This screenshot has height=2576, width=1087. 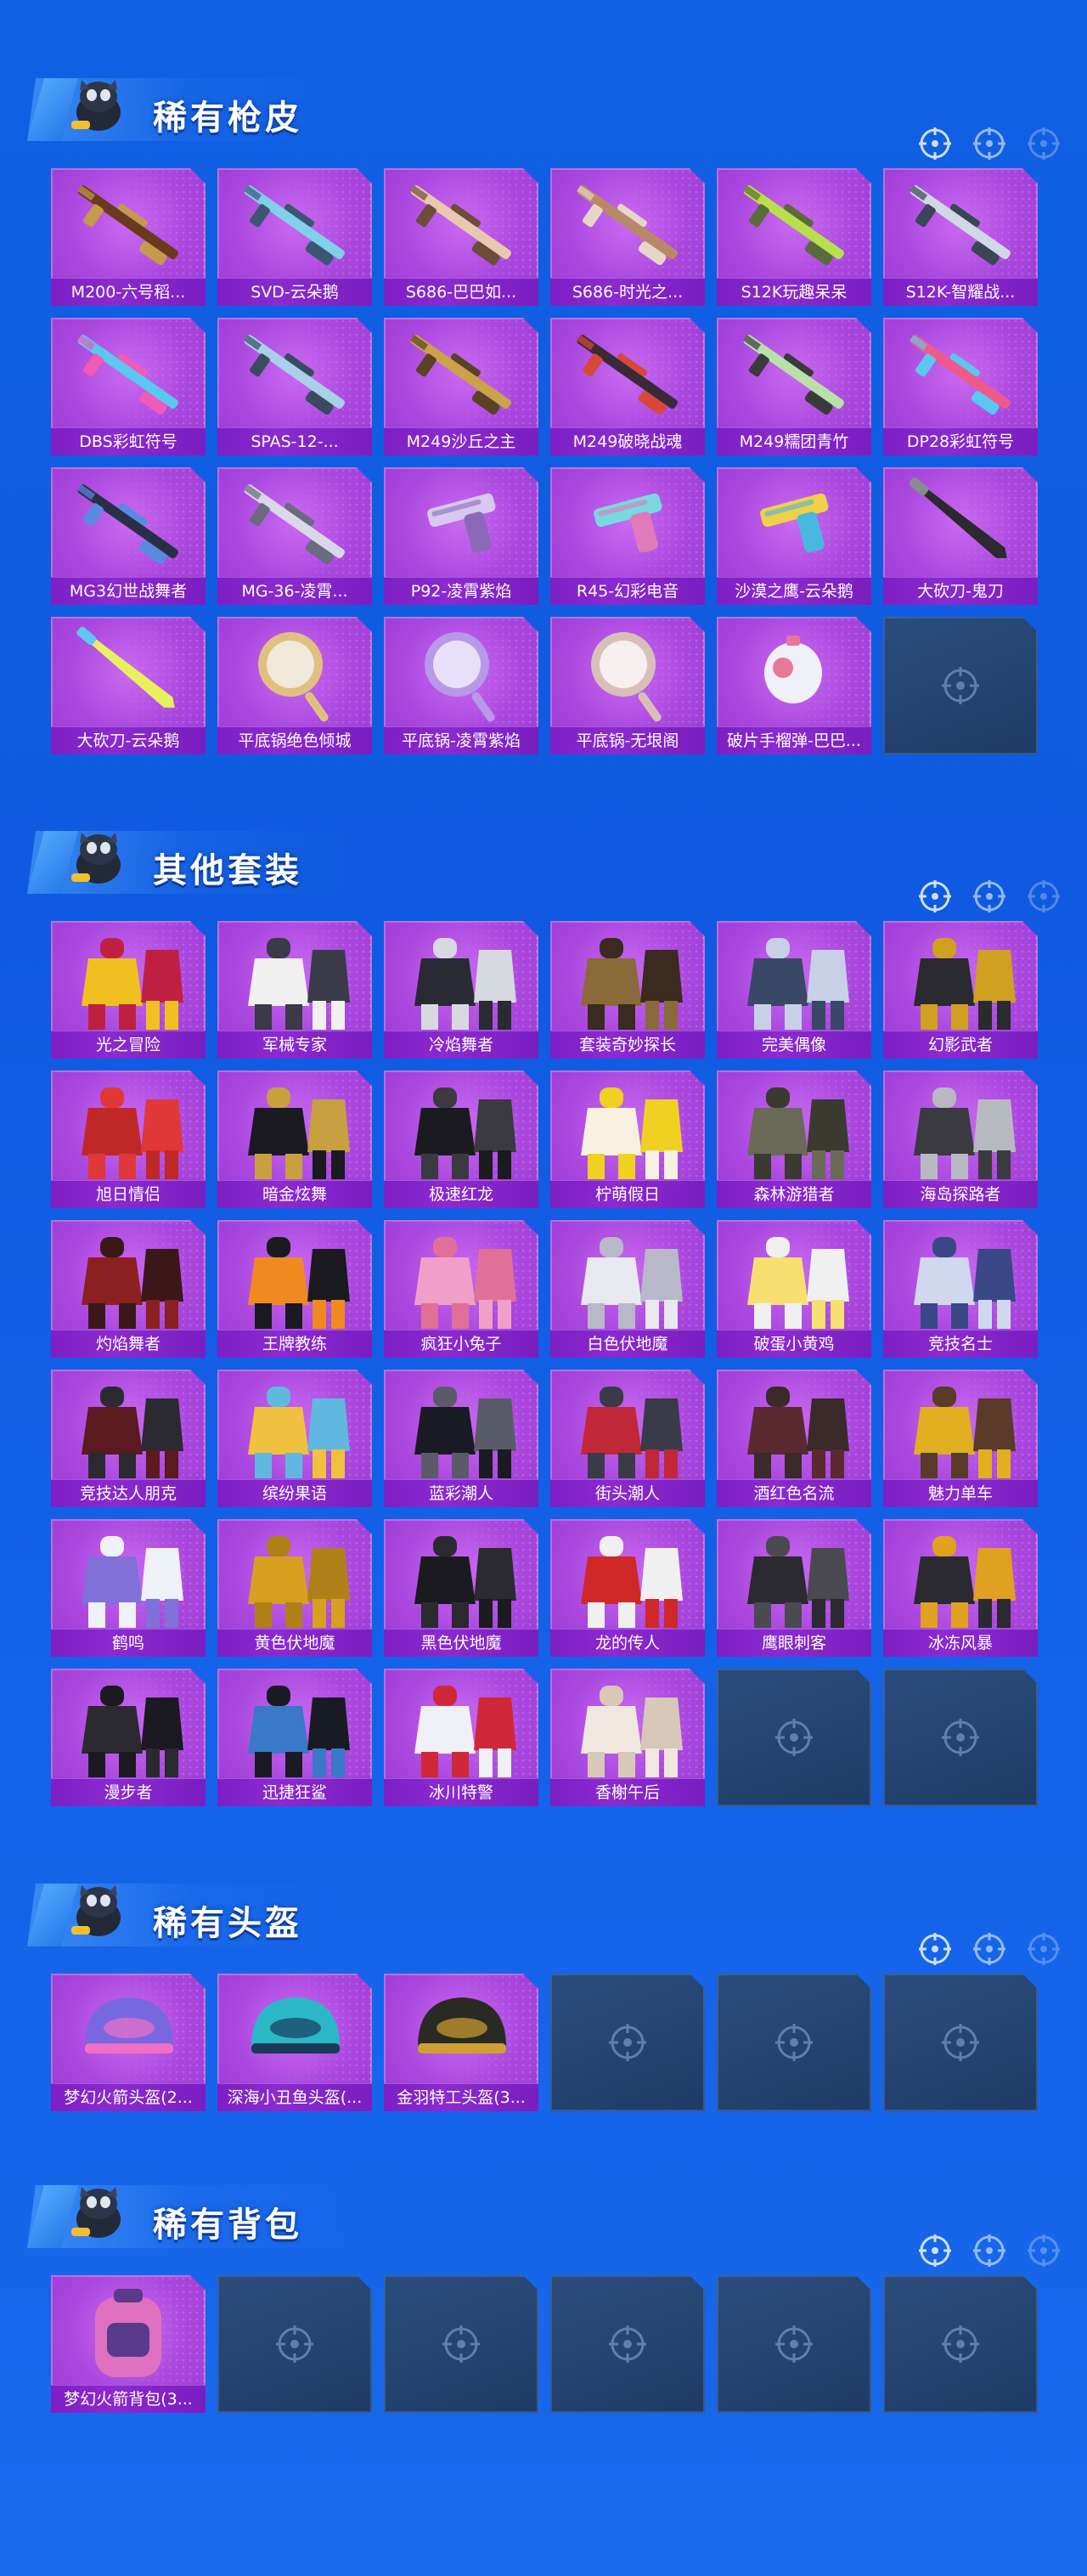 What do you see at coordinates (128, 990) in the screenshot?
I see `item-card: 光之冒险` at bounding box center [128, 990].